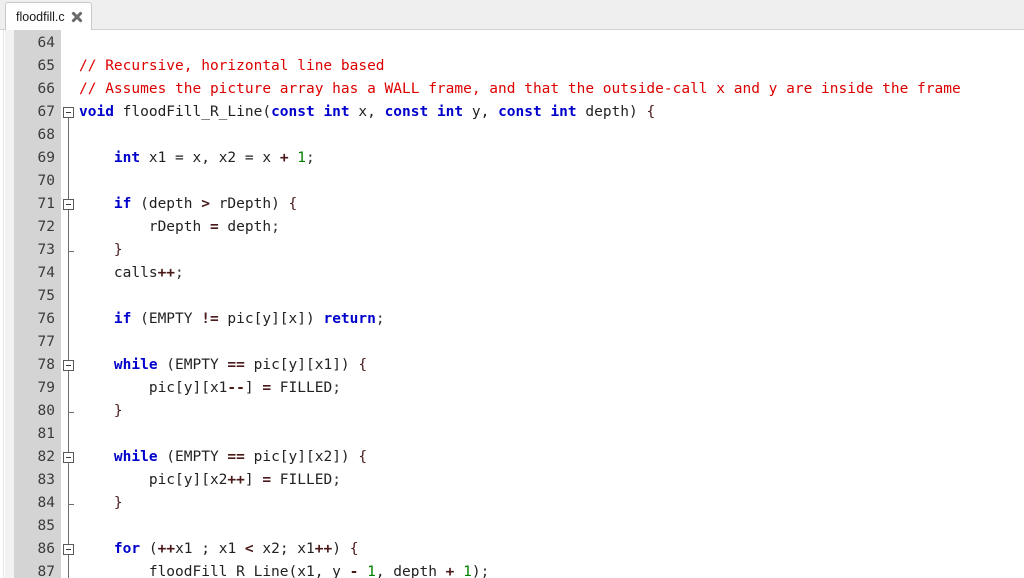 The width and height of the screenshot is (1024, 578). Describe the element at coordinates (46, 43) in the screenshot. I see `line-number: 64` at that location.